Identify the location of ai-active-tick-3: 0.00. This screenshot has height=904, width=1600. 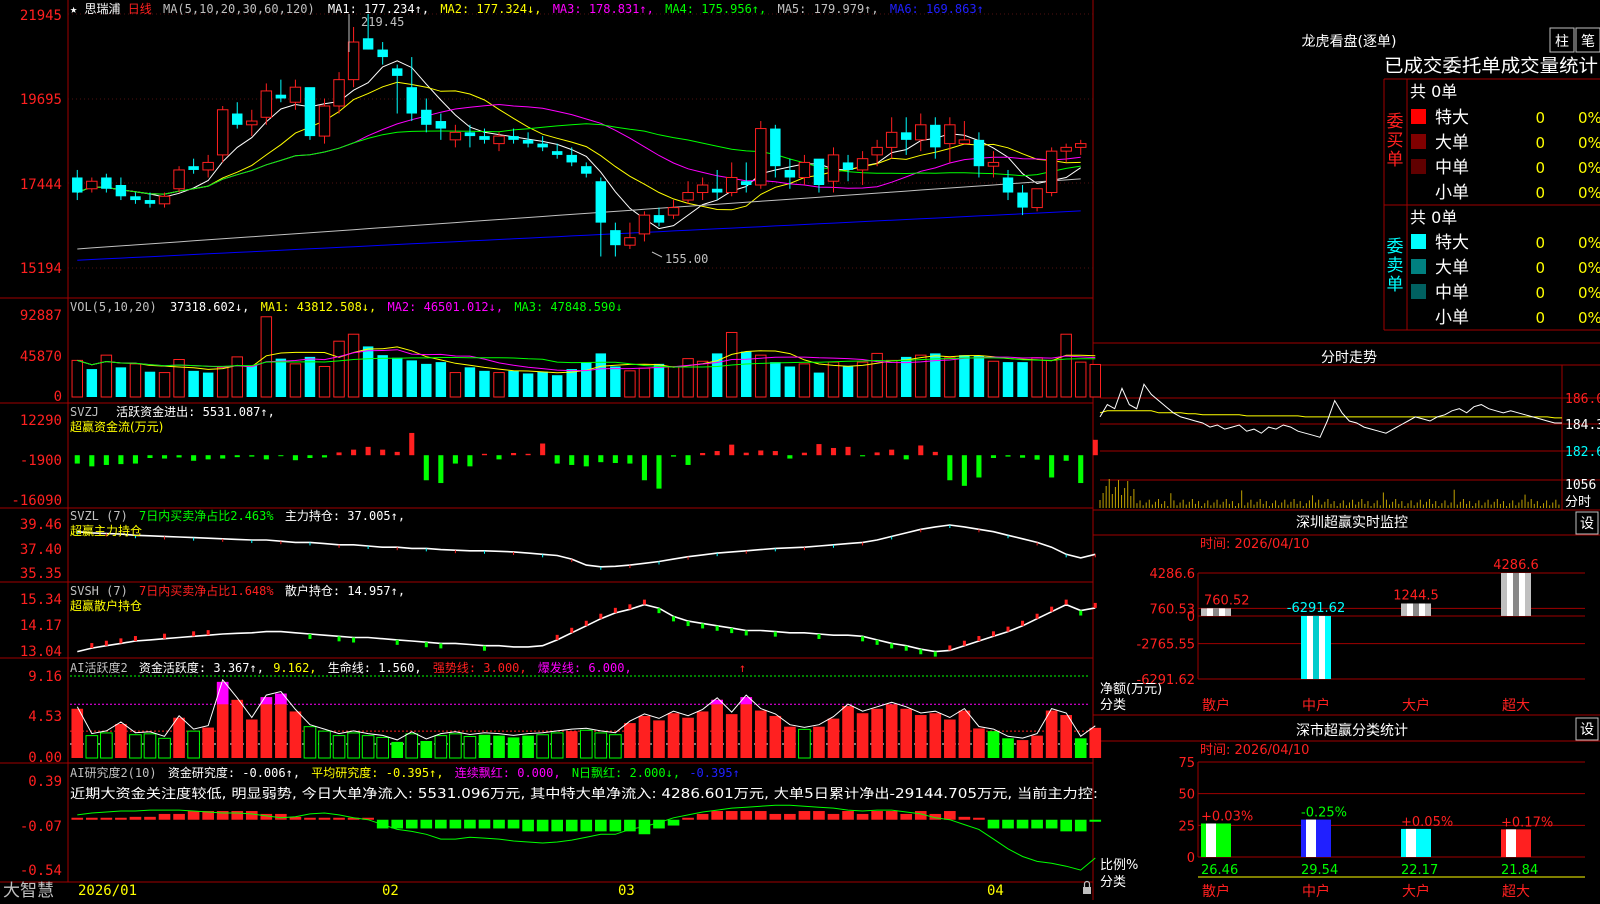
(45, 758).